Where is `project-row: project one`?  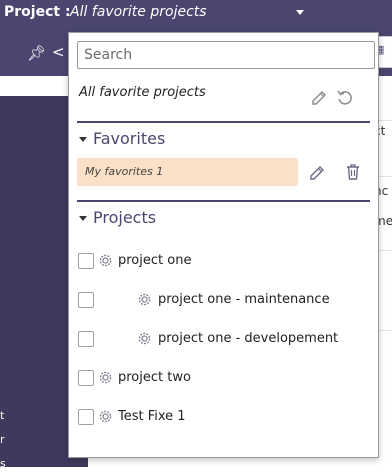 project-row: project one is located at coordinates (223, 263).